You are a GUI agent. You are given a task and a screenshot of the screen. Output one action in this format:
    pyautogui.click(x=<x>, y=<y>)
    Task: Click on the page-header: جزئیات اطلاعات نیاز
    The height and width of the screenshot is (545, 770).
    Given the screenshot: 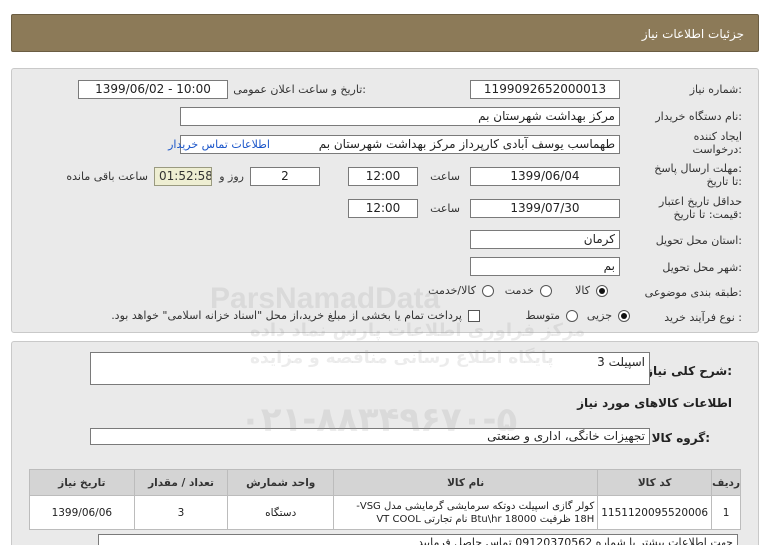 What is the action you would take?
    pyautogui.click(x=385, y=33)
    